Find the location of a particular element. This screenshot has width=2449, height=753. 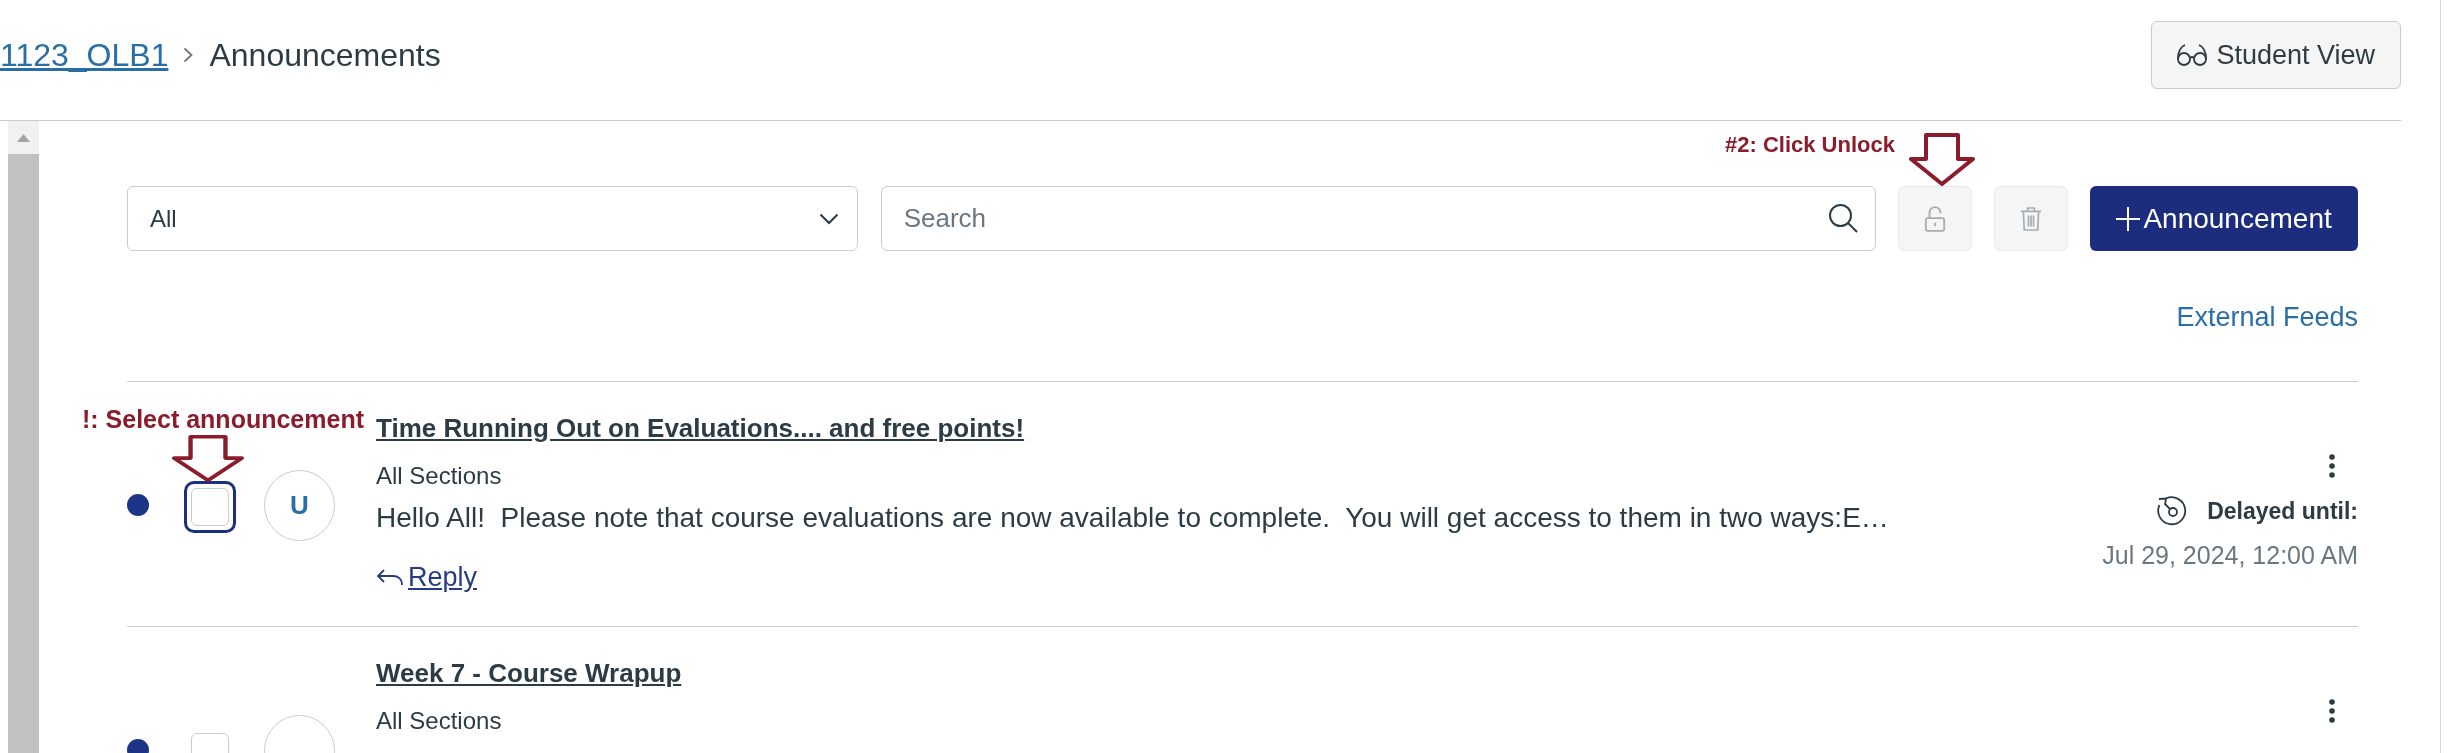

delayed-date: Jul 29, 2024, 12:00 AM is located at coordinates (2230, 555).